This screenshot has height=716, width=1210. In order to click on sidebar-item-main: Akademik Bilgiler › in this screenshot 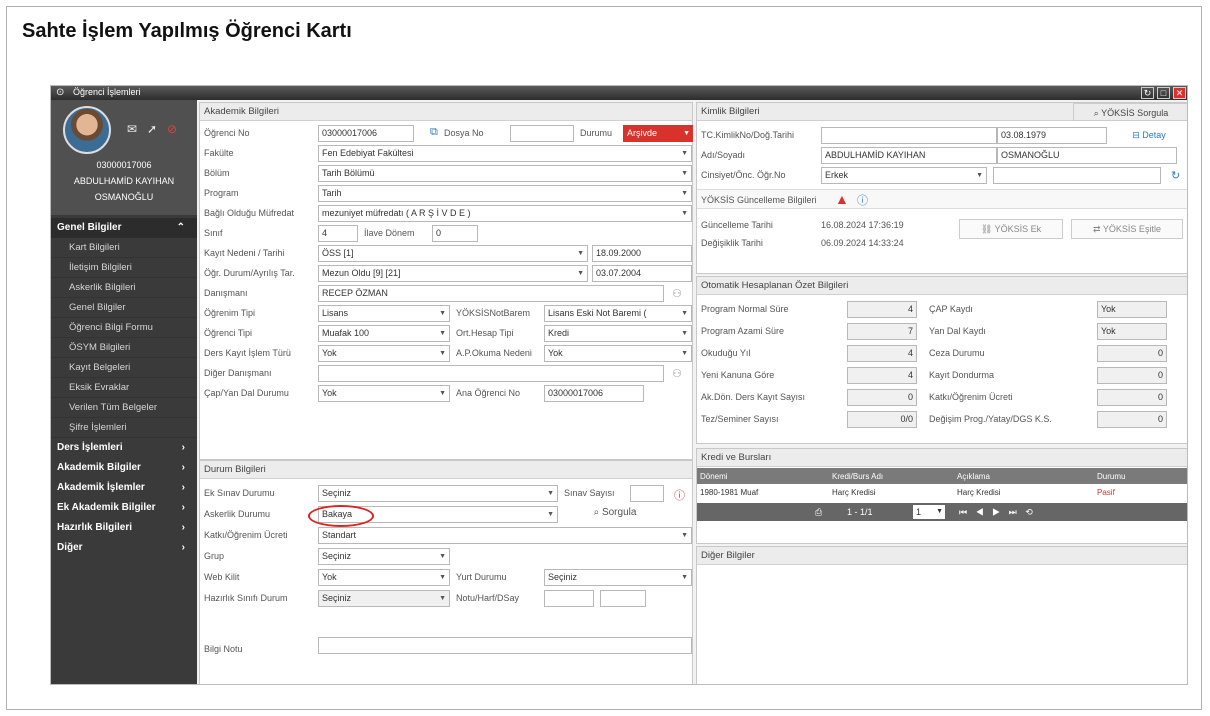, I will do `click(124, 468)`.